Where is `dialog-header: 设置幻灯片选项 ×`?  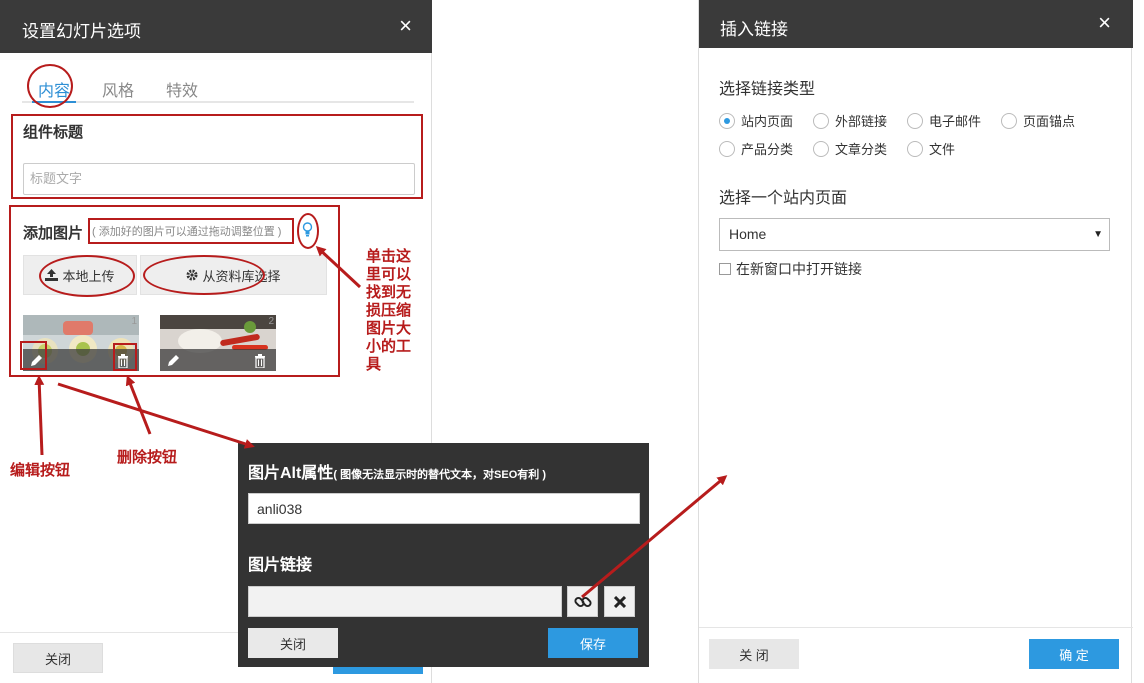 dialog-header: 设置幻灯片选项 × is located at coordinates (216, 26).